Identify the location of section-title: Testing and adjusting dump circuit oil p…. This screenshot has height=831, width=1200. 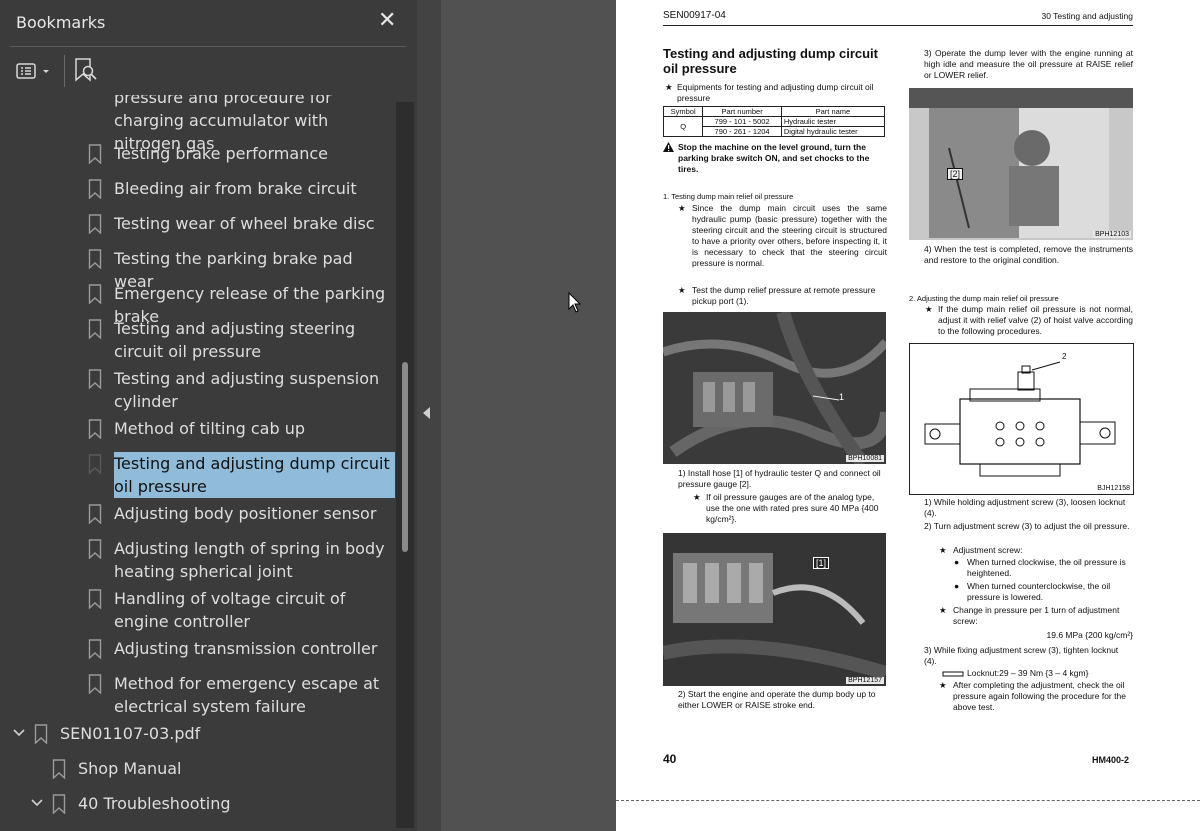
(770, 61).